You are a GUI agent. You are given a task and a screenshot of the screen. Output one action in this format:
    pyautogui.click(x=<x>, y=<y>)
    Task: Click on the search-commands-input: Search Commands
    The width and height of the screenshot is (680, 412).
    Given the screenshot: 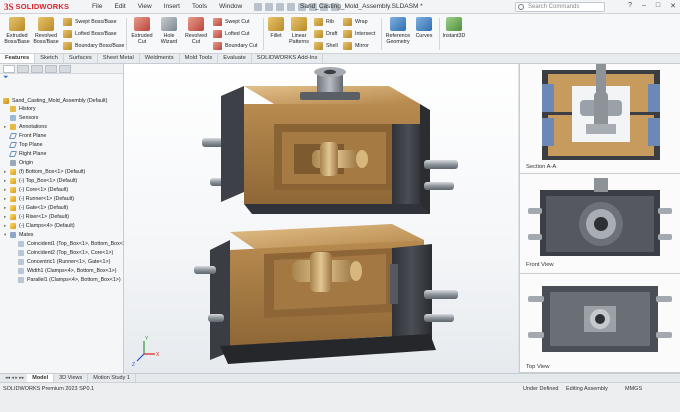 What is the action you would take?
    pyautogui.click(x=560, y=7)
    